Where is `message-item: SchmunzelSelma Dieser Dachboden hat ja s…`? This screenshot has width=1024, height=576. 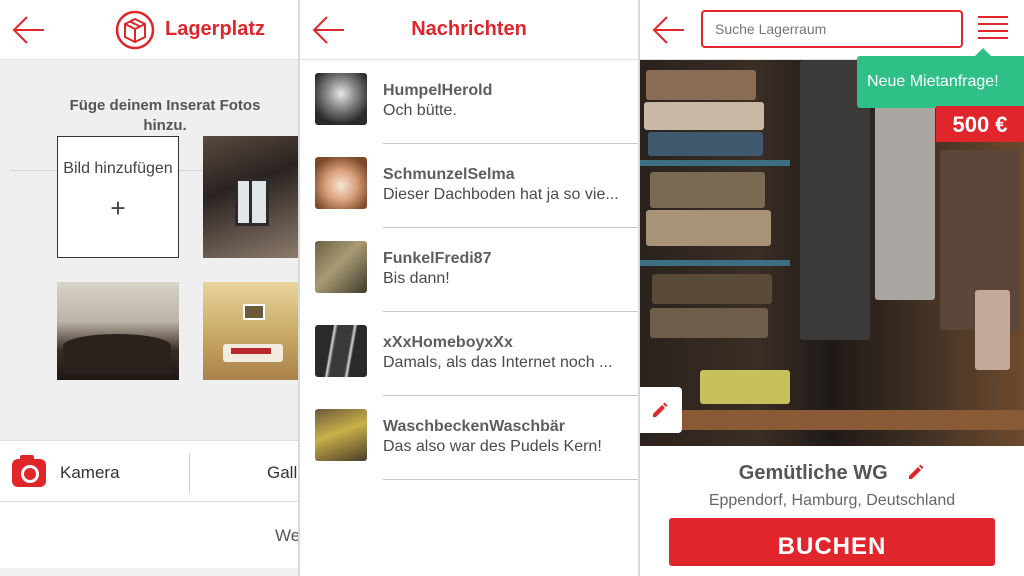
message-item: SchmunzelSelma Dieser Dachboden hat ja s… is located at coordinates (469, 186).